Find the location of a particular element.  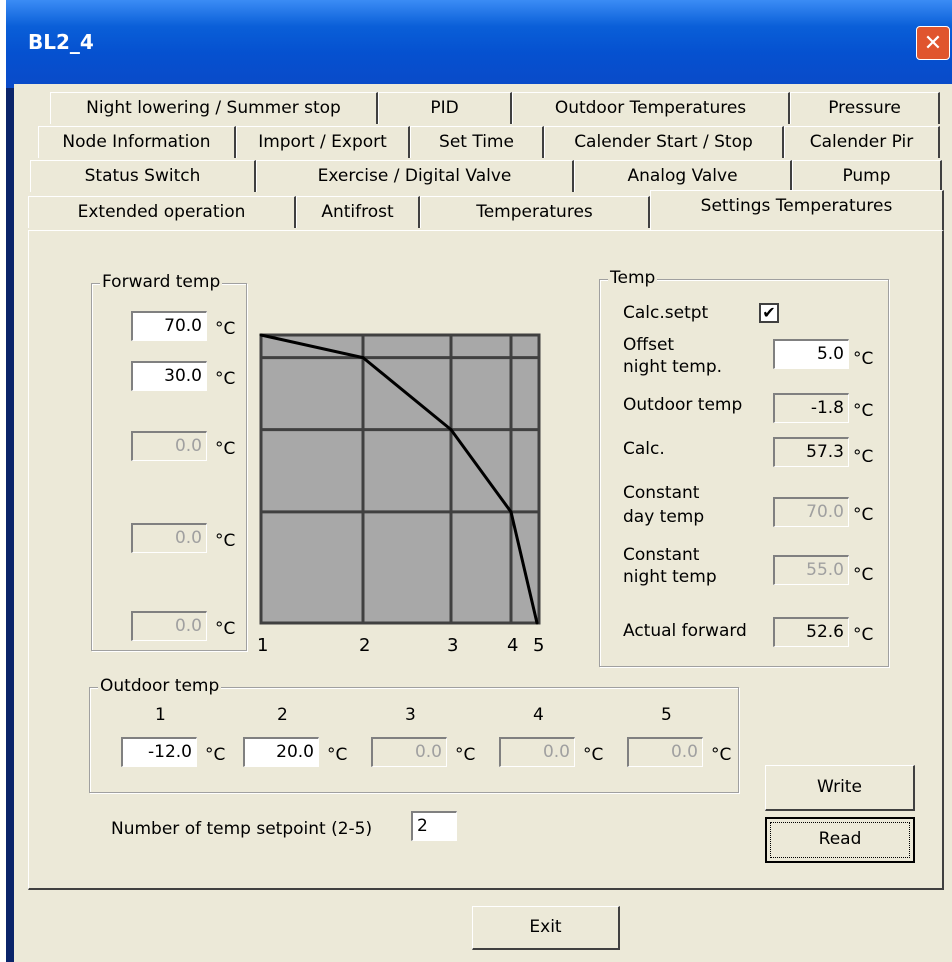

offset-night-temp-input: 5.0 is located at coordinates (811, 354).